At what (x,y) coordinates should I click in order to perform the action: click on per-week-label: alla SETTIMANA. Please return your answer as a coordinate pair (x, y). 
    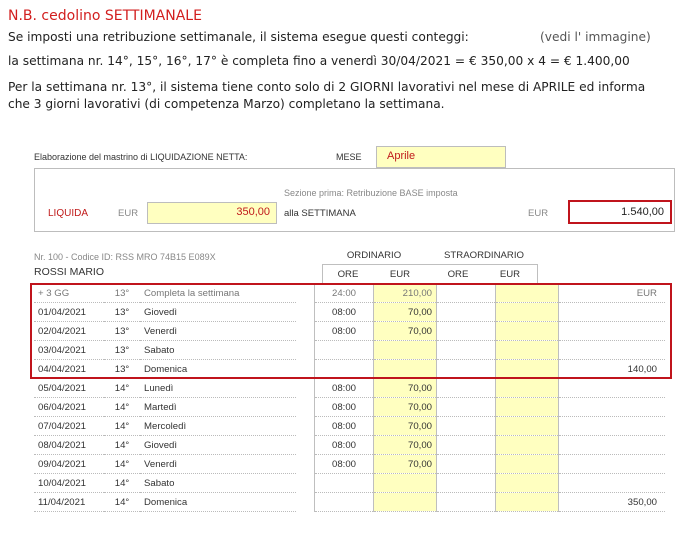
    Looking at the image, I should click on (320, 213).